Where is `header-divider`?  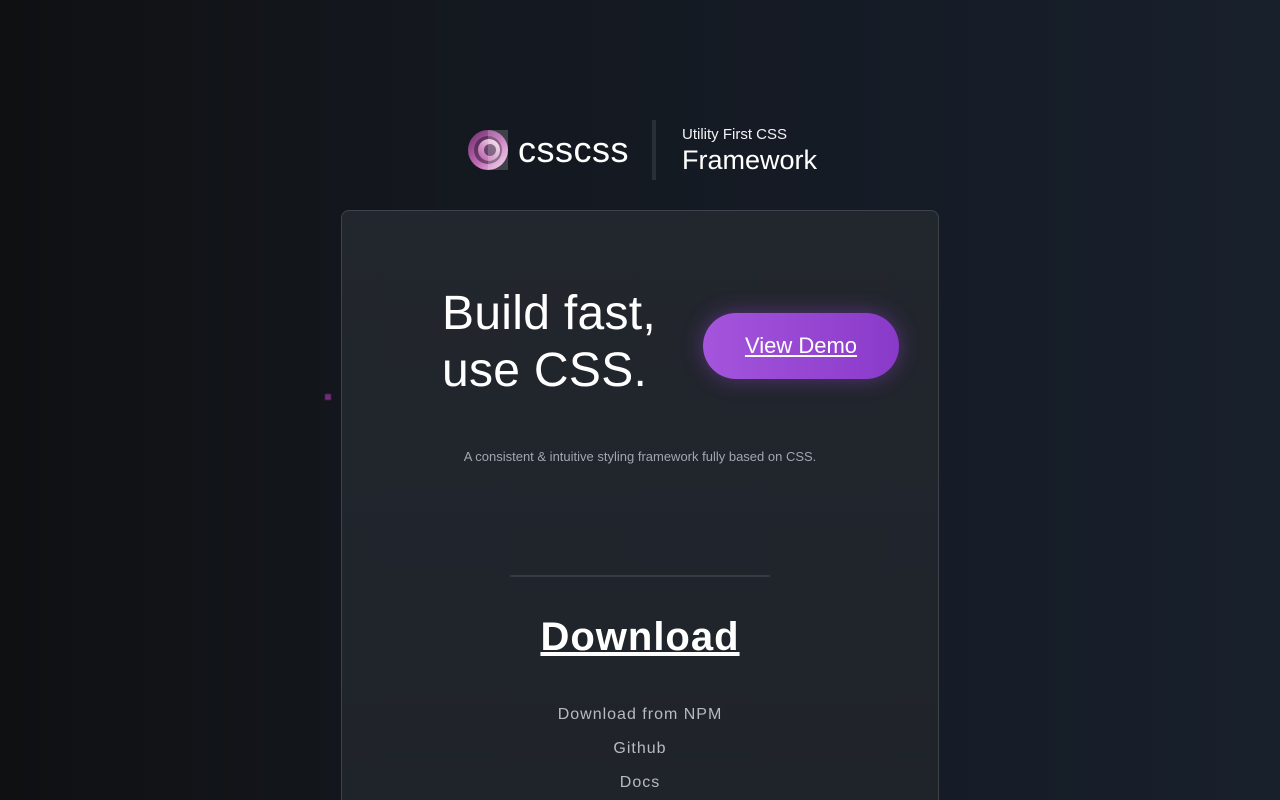
header-divider is located at coordinates (654, 150).